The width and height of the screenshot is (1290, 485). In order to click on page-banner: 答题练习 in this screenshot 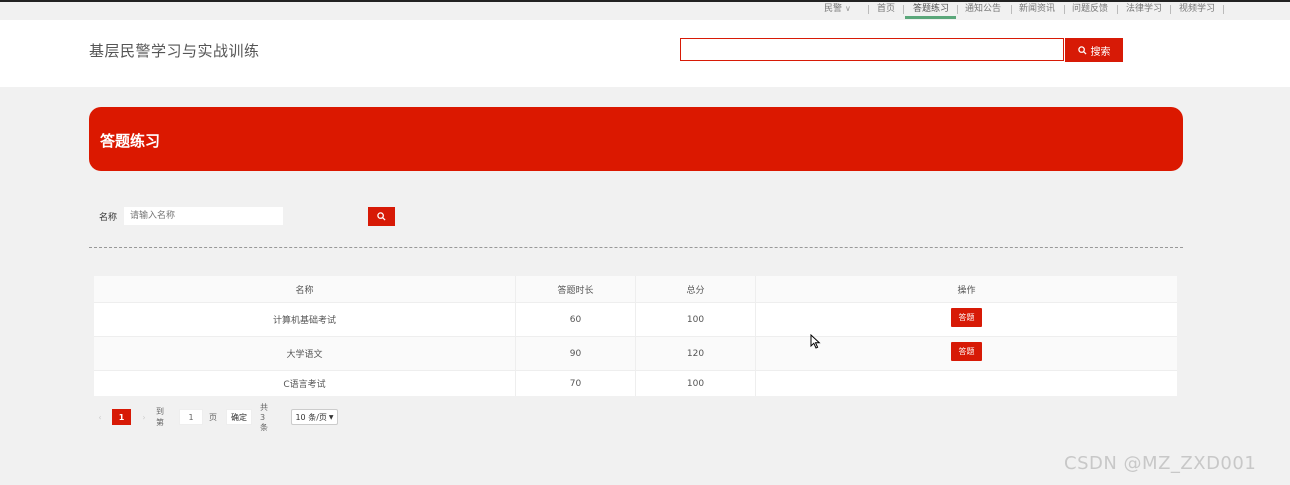, I will do `click(636, 139)`.